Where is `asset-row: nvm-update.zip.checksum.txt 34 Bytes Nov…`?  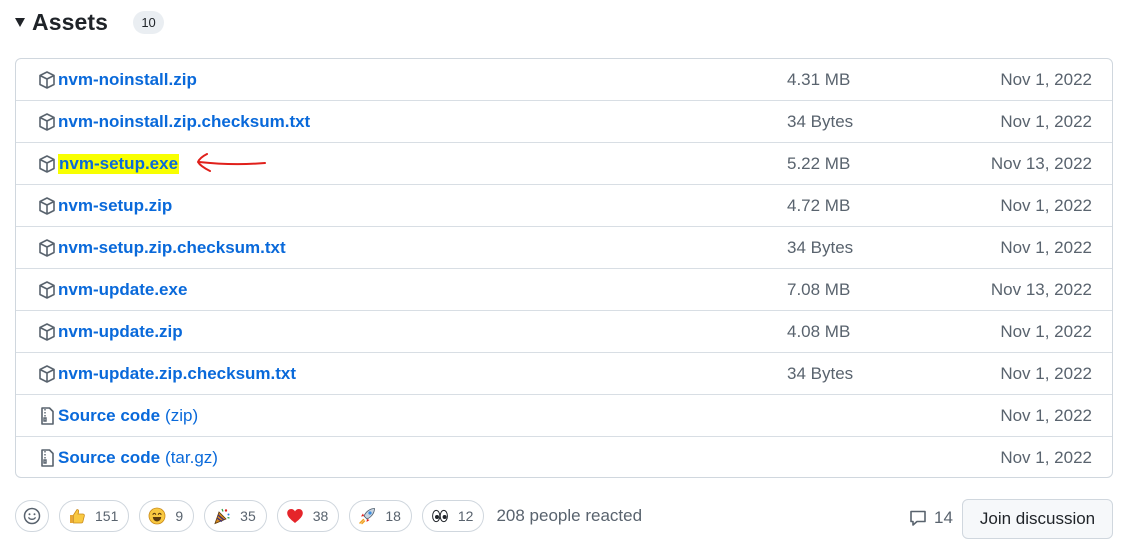 asset-row: nvm-update.zip.checksum.txt 34 Bytes Nov… is located at coordinates (564, 374).